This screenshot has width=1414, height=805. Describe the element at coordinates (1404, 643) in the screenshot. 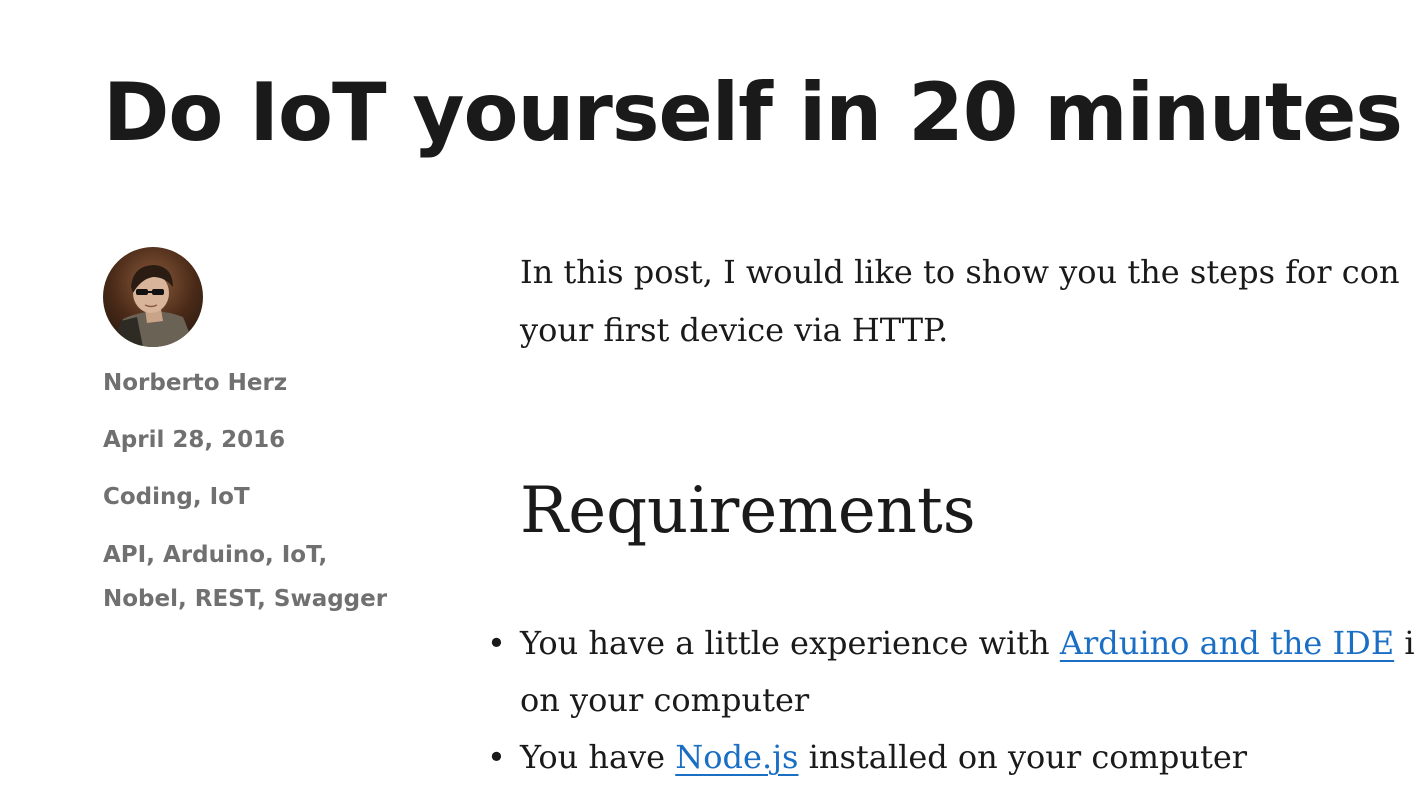

I see `list-item-text-after: i` at that location.